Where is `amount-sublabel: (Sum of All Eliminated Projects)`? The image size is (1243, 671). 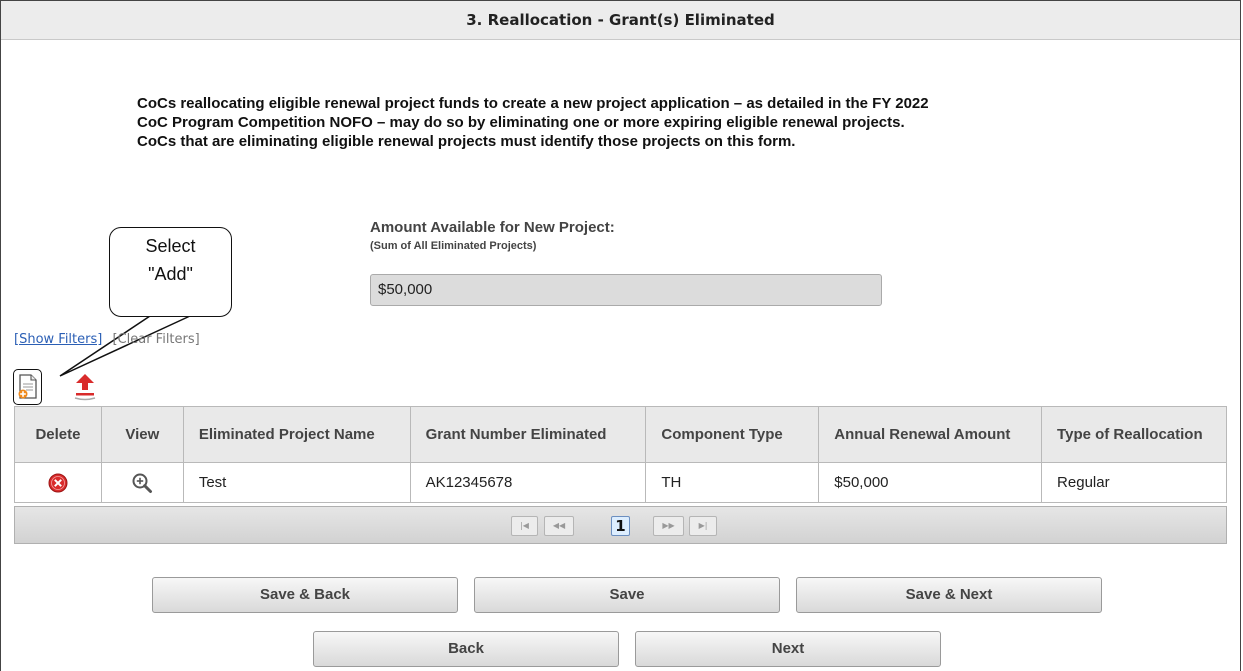
amount-sublabel: (Sum of All Eliminated Projects) is located at coordinates (453, 246).